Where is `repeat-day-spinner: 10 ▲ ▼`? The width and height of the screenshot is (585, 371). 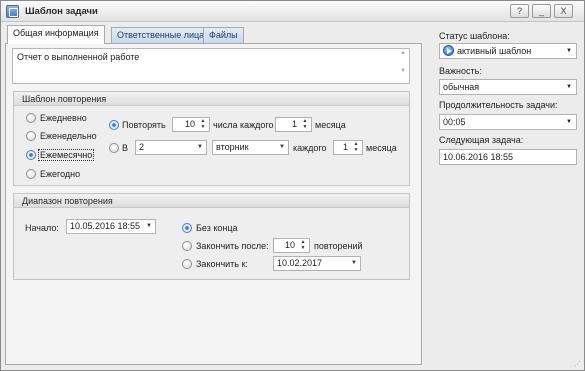
repeat-day-spinner: 10 ▲ ▼ is located at coordinates (191, 124).